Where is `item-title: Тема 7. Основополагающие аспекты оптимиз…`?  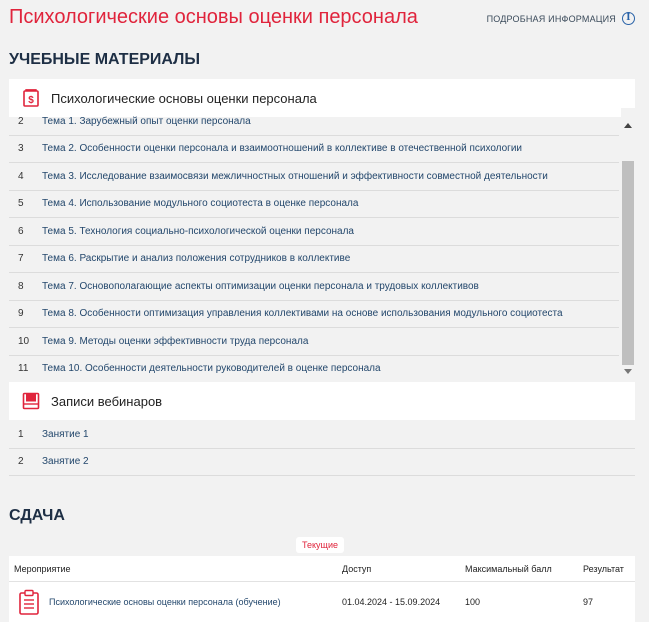
item-title: Тема 7. Основополагающие аспекты оптимиз… is located at coordinates (260, 286).